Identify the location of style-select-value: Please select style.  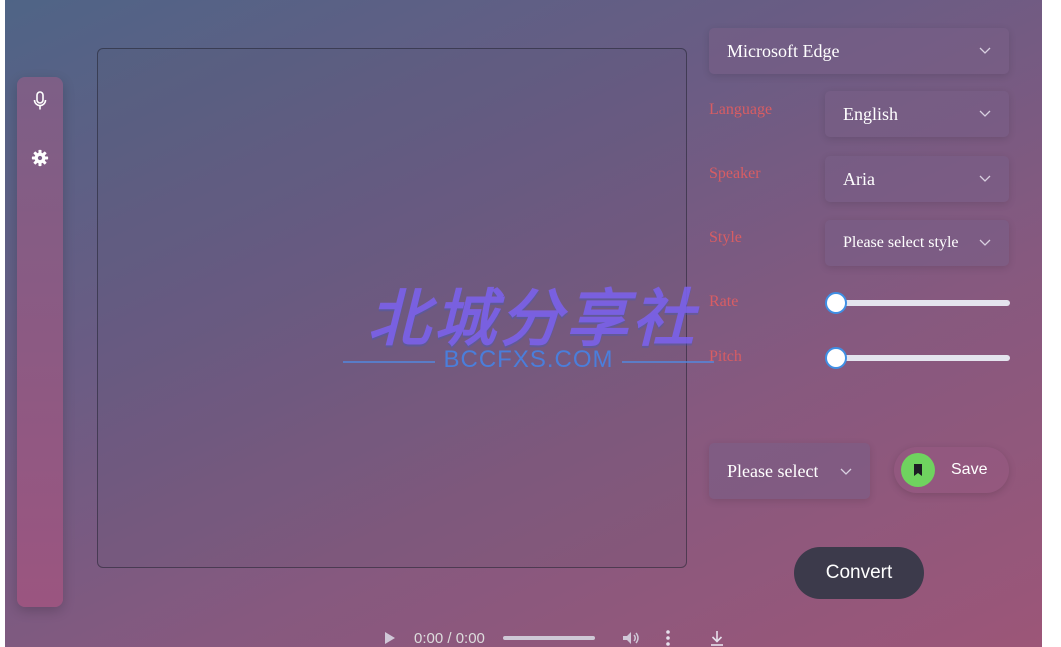
(901, 242).